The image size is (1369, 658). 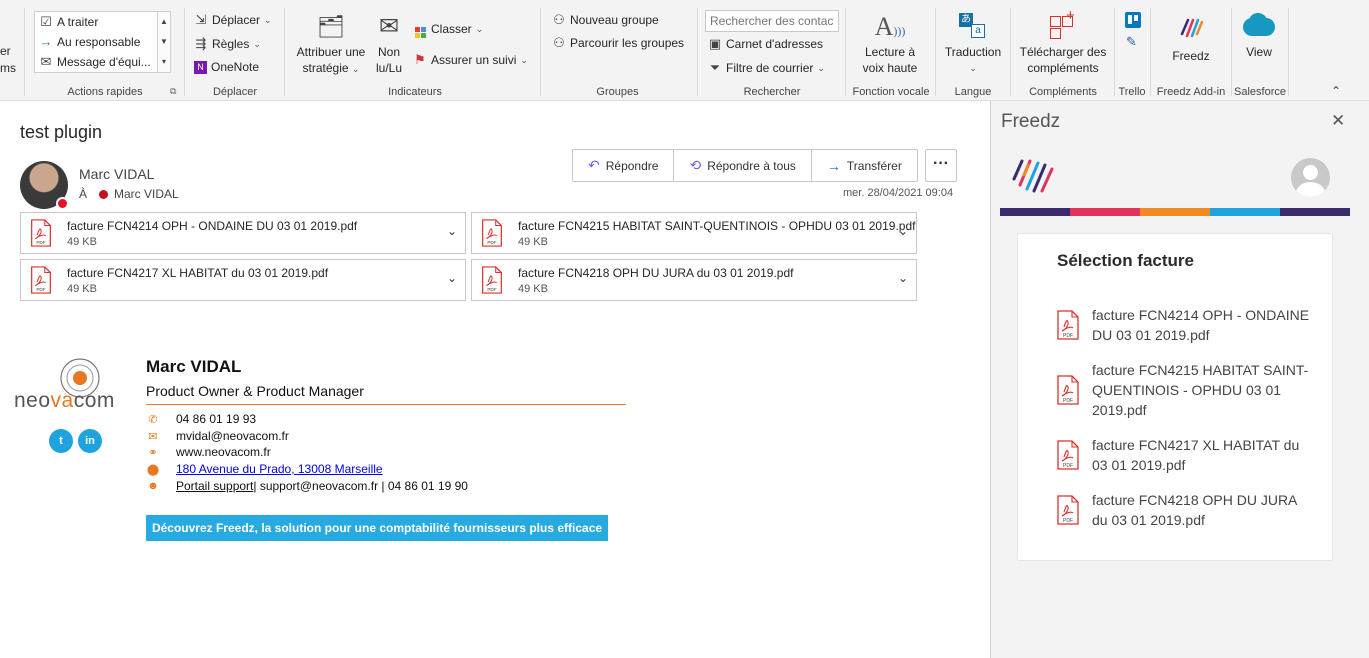 What do you see at coordinates (1259, 35) in the screenshot?
I see `salesforce-view-button: View` at bounding box center [1259, 35].